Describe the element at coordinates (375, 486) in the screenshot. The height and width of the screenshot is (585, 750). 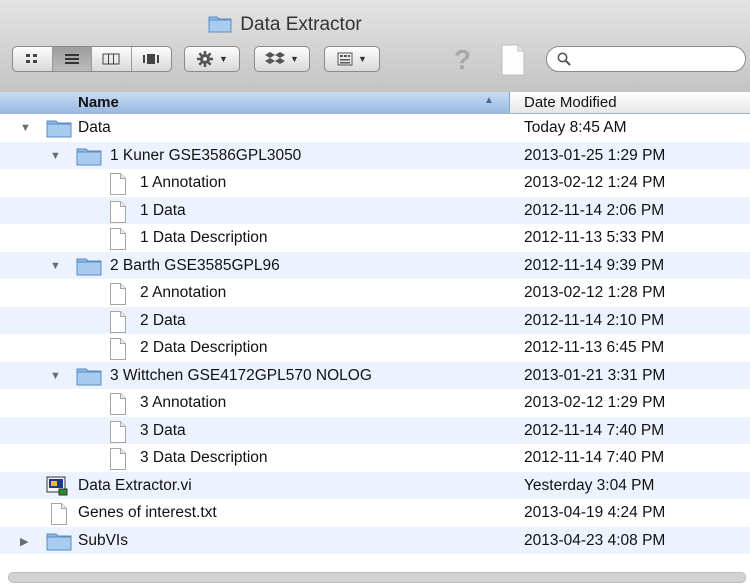
I see `list-item: Data Extractor.vi Yesterday 3:04 PM` at that location.